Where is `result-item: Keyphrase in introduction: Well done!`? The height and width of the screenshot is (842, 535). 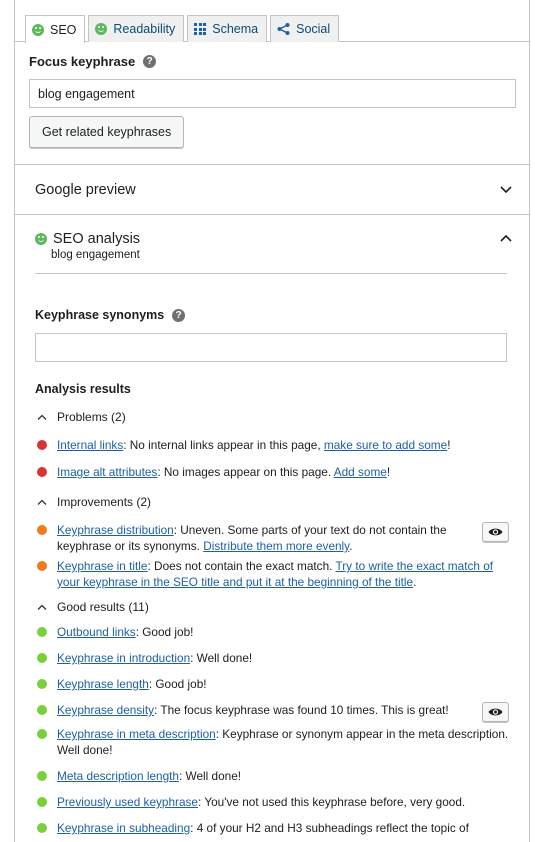
result-item: Keyphrase in introduction: Well done! is located at coordinates (272, 658).